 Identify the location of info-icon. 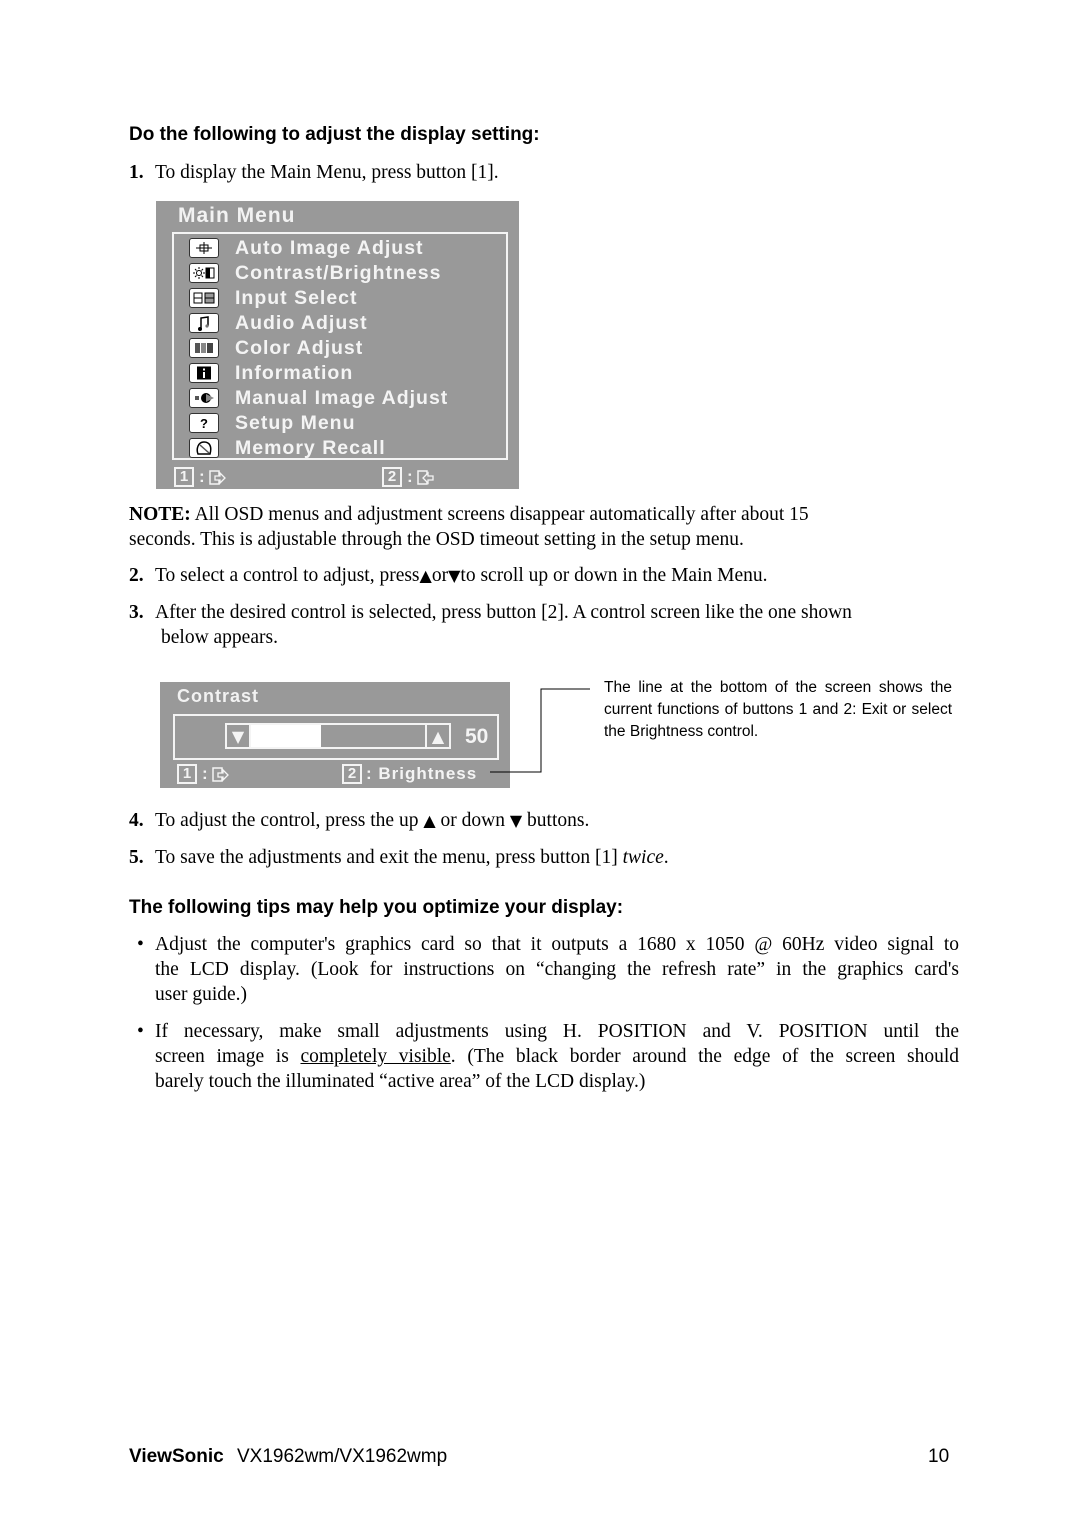
(204, 373).